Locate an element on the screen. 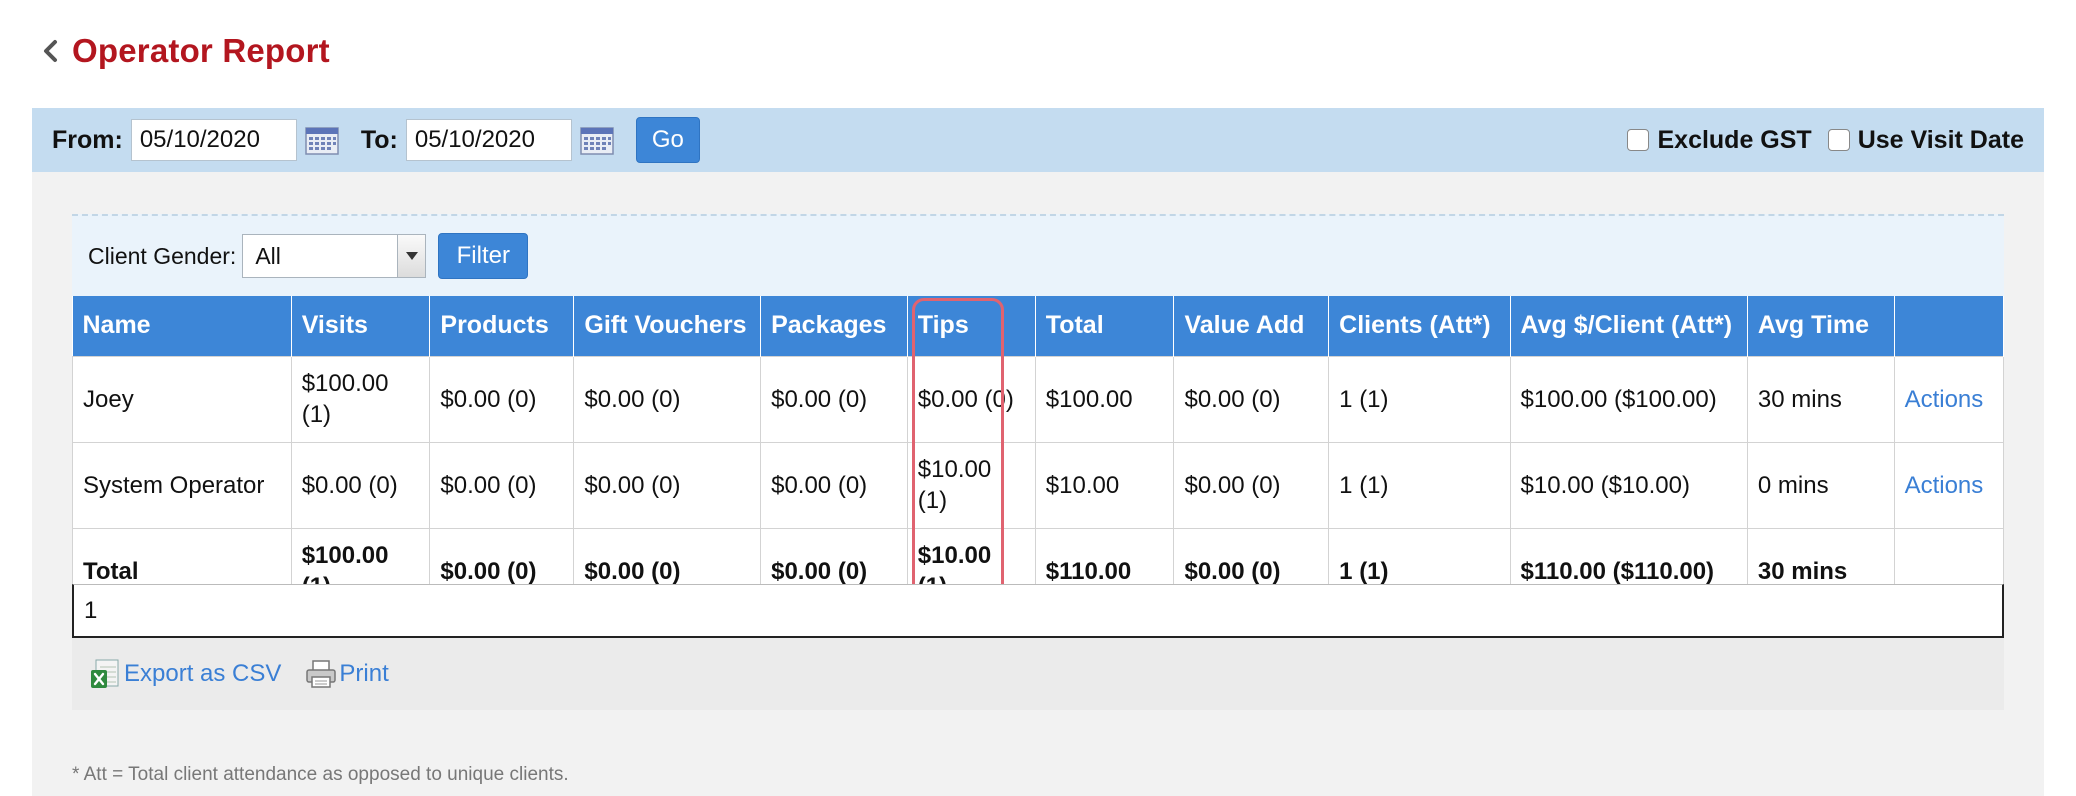  exclude-gst-checkbox: Exclude GST is located at coordinates (1719, 140).